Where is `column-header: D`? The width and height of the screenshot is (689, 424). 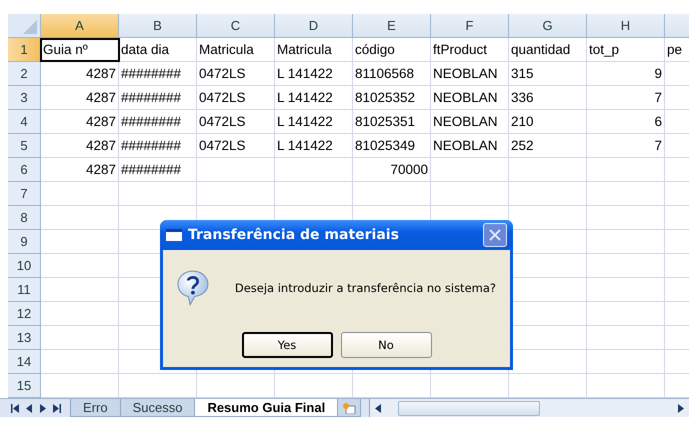
column-header: D is located at coordinates (314, 26).